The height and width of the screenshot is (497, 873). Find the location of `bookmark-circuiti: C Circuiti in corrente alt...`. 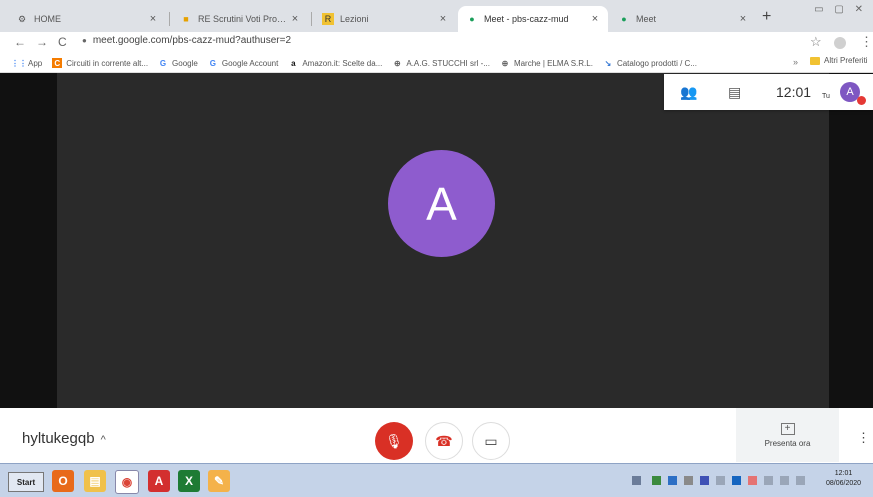

bookmark-circuiti: C Circuiti in corrente alt... is located at coordinates (100, 63).